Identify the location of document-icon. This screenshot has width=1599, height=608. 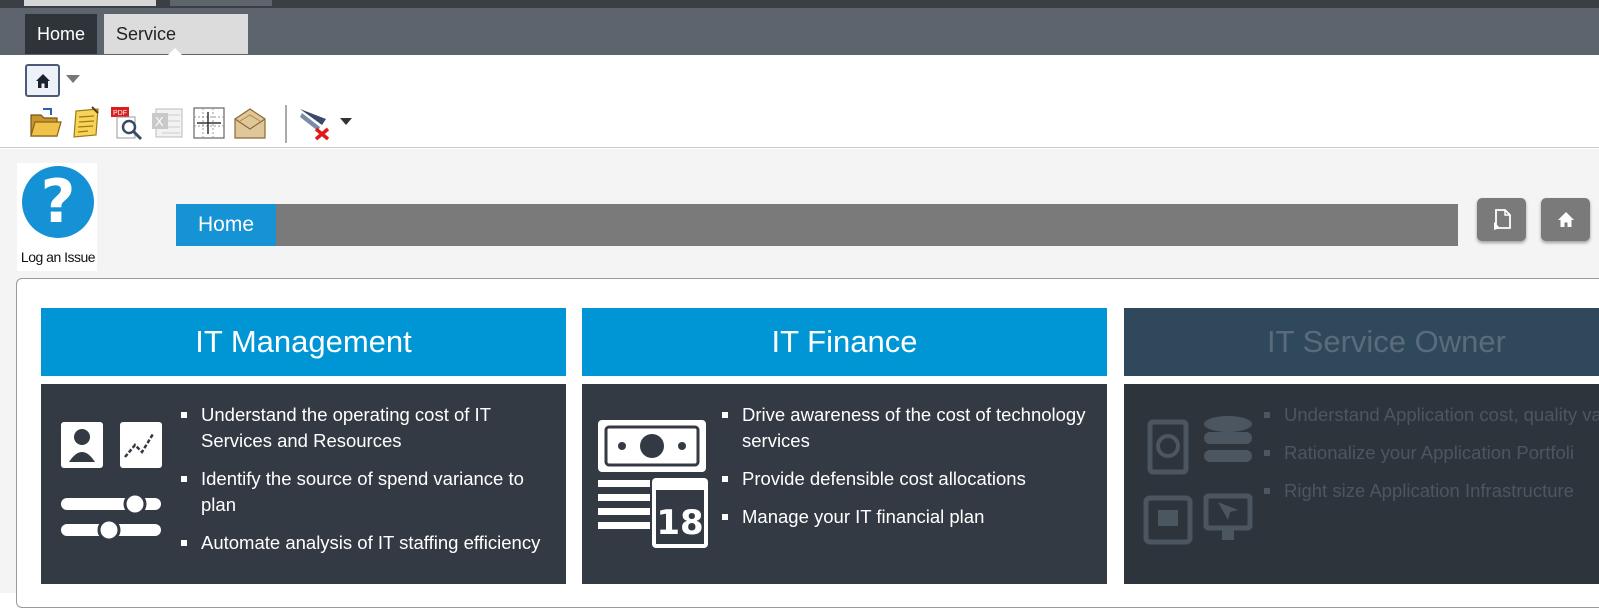
(1502, 219).